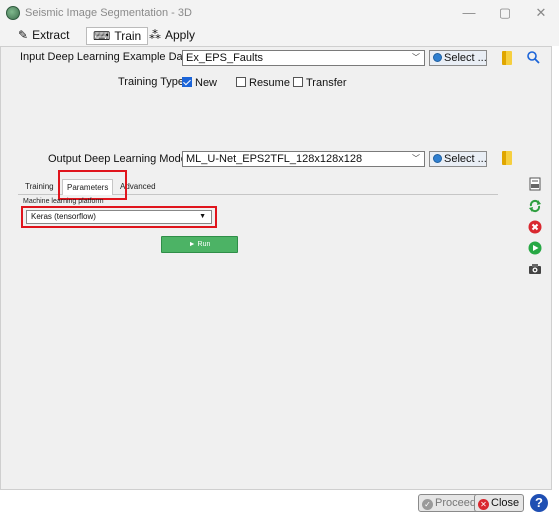 The width and height of the screenshot is (559, 517). Describe the element at coordinates (535, 184) in the screenshot. I see `export-icon` at that location.